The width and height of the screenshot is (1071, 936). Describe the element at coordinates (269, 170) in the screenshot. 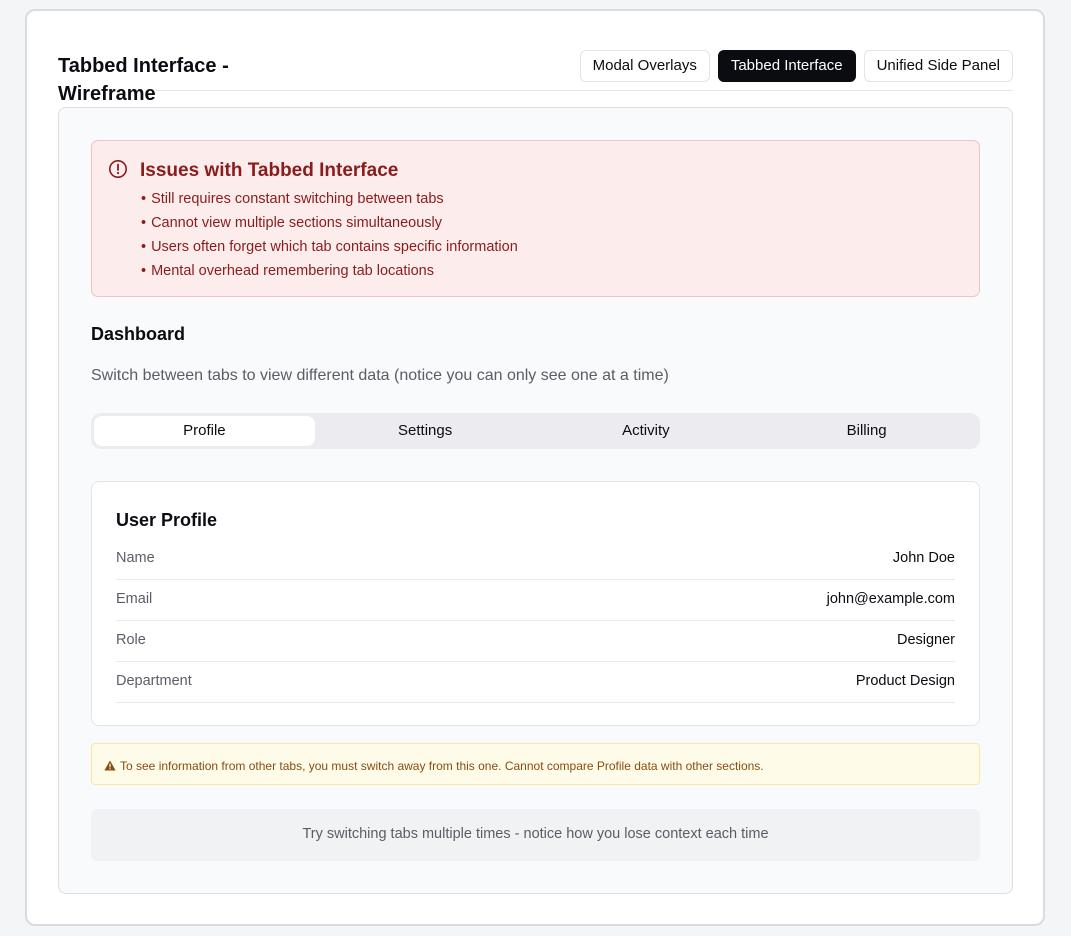

I see `issues-title: Issues with Tabbed Interface` at that location.